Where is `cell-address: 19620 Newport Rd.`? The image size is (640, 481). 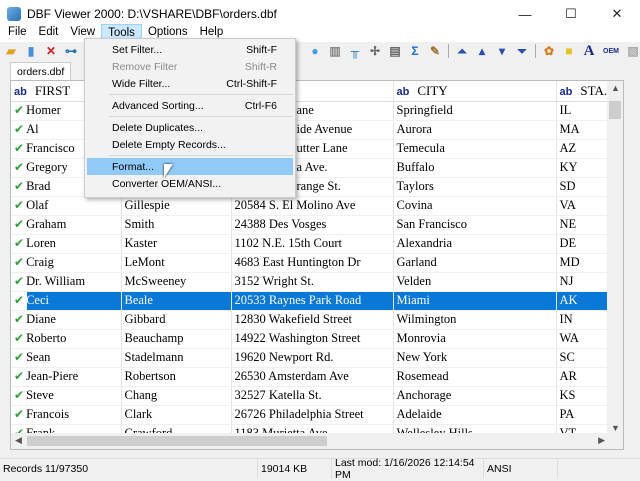
cell-address: 19620 Newport Rd. is located at coordinates (312, 358).